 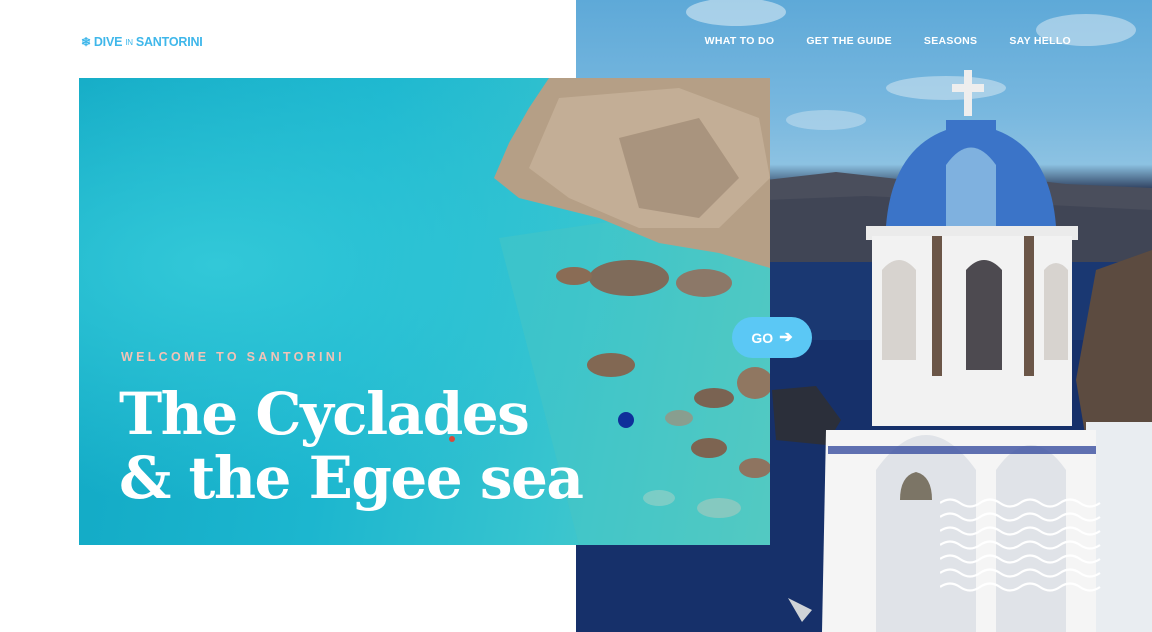 I want to click on arrow-right-icon: ➔, so click(x=786, y=337).